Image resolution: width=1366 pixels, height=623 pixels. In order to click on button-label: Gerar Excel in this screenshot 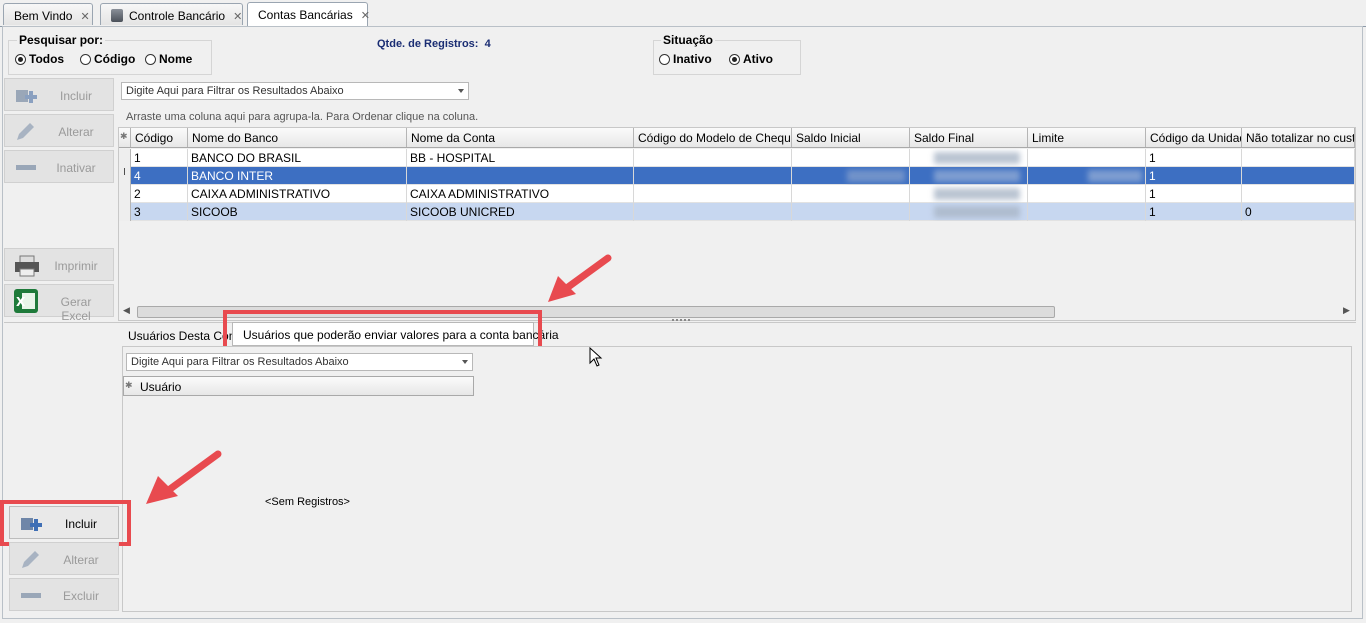, I will do `click(76, 309)`.